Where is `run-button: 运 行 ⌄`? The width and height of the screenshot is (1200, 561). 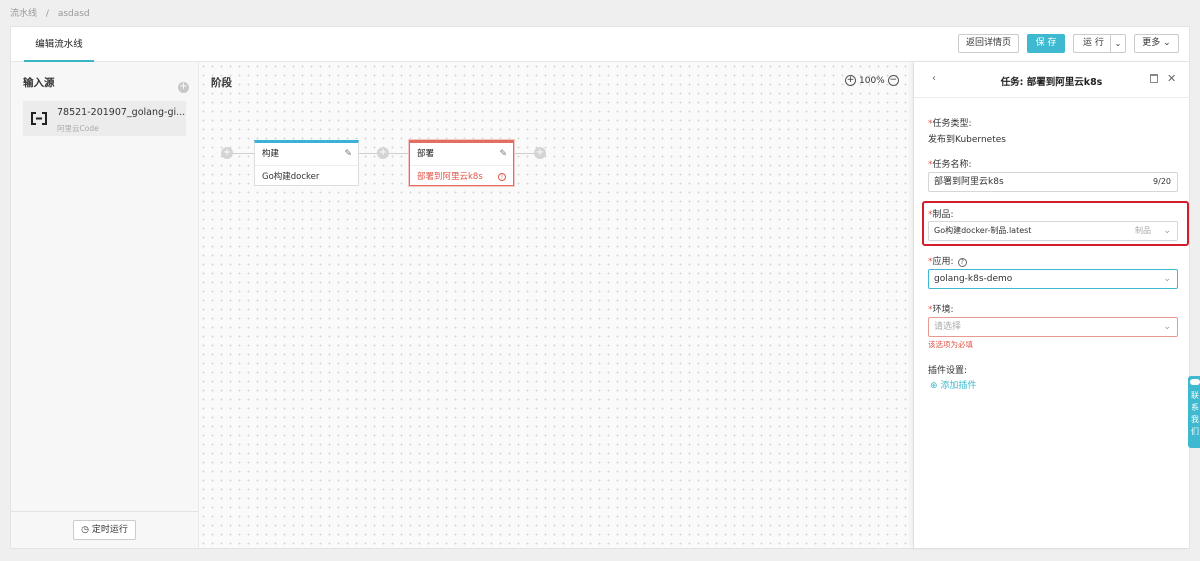 run-button: 运 行 ⌄ is located at coordinates (1099, 43).